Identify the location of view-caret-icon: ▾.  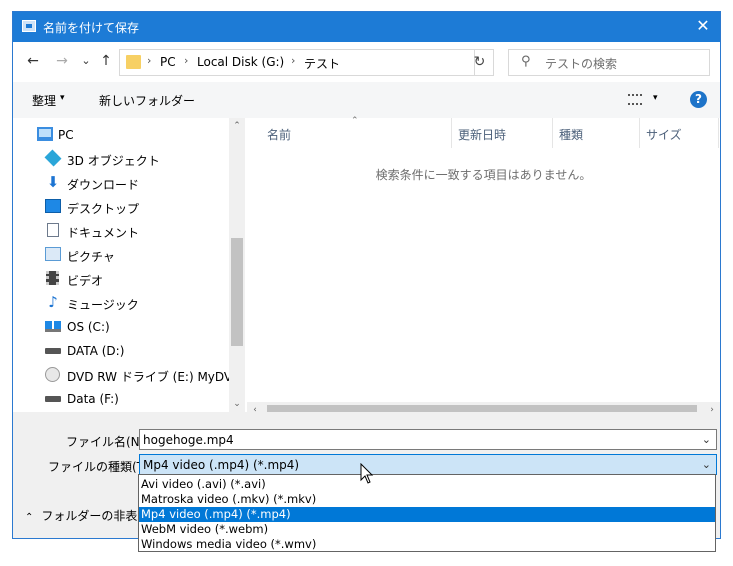
(655, 98).